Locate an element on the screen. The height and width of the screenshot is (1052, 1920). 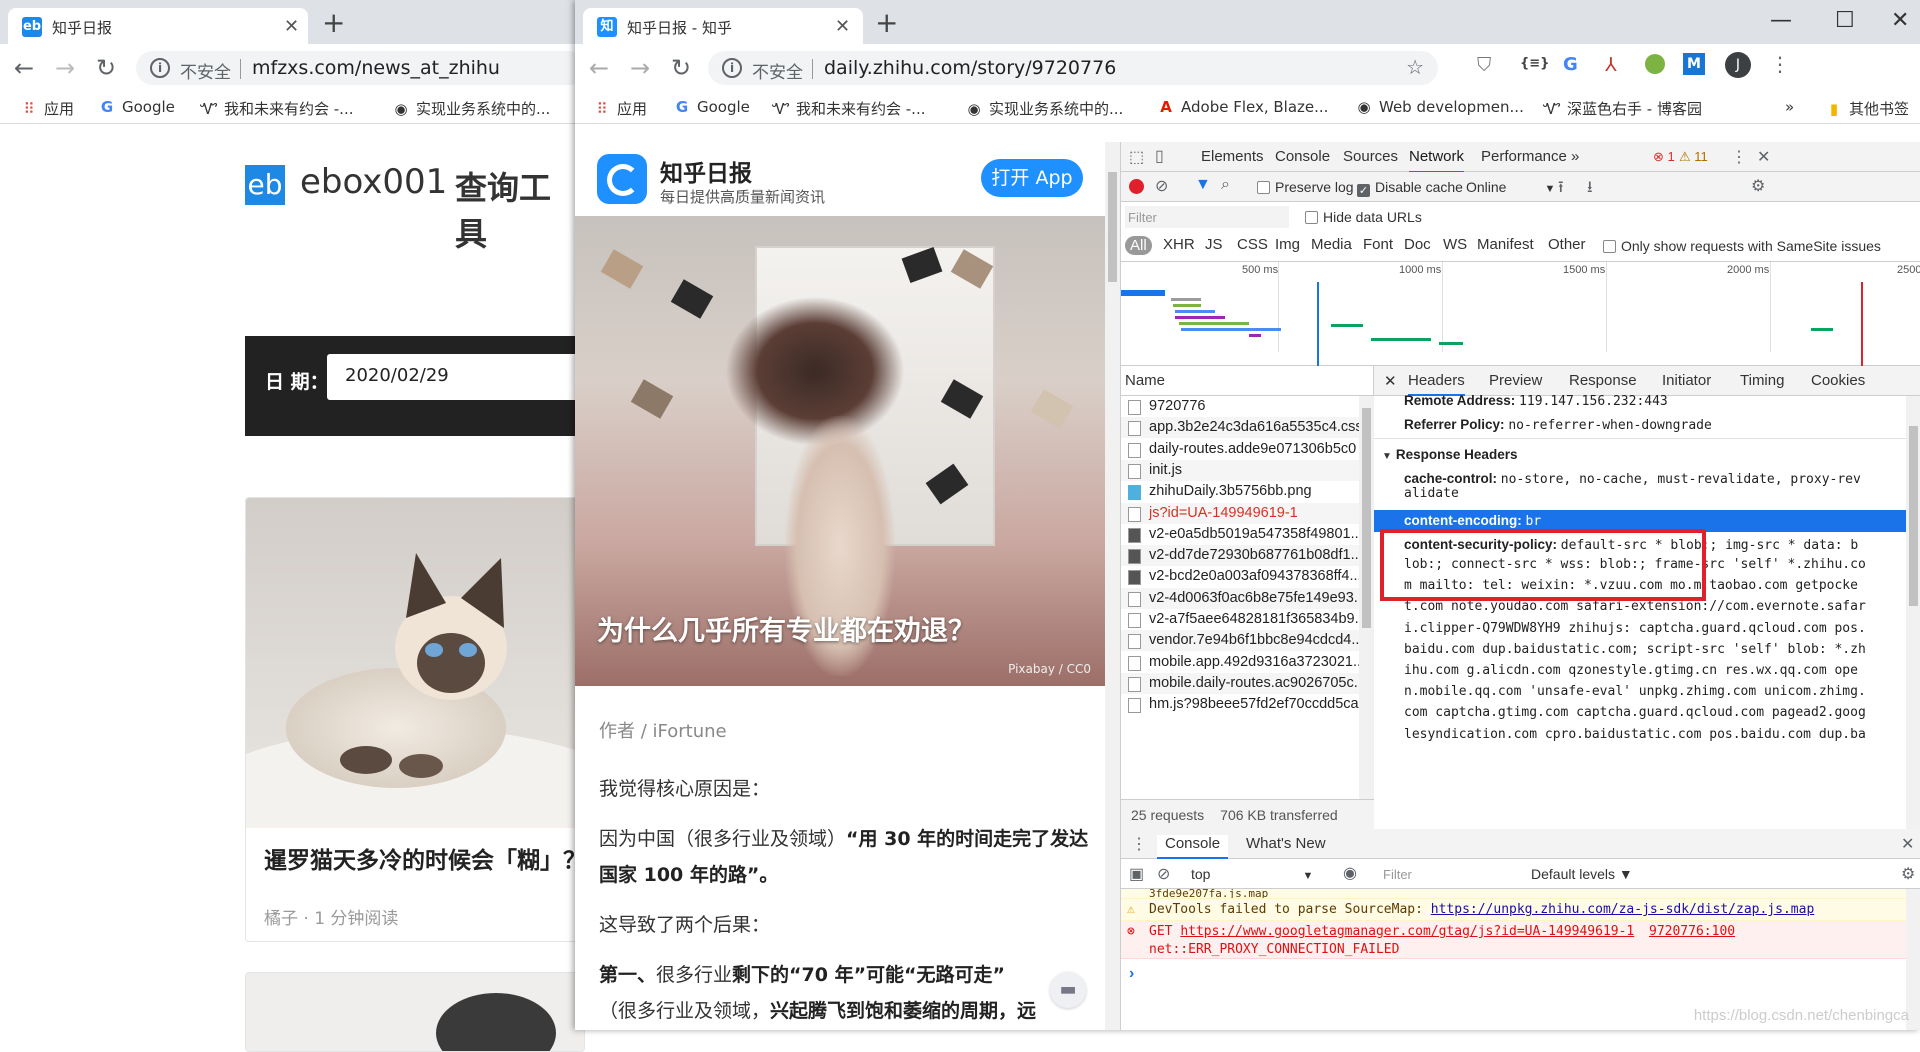
back-omnibox: i 不安全 mfzxs.com/news_at_zhihu is located at coordinates (361, 68).